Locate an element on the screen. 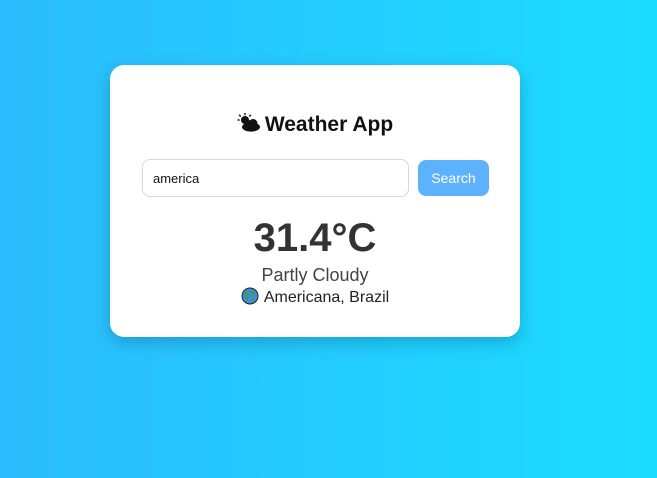 This screenshot has height=478, width=657. app-title: Weather App is located at coordinates (315, 126).